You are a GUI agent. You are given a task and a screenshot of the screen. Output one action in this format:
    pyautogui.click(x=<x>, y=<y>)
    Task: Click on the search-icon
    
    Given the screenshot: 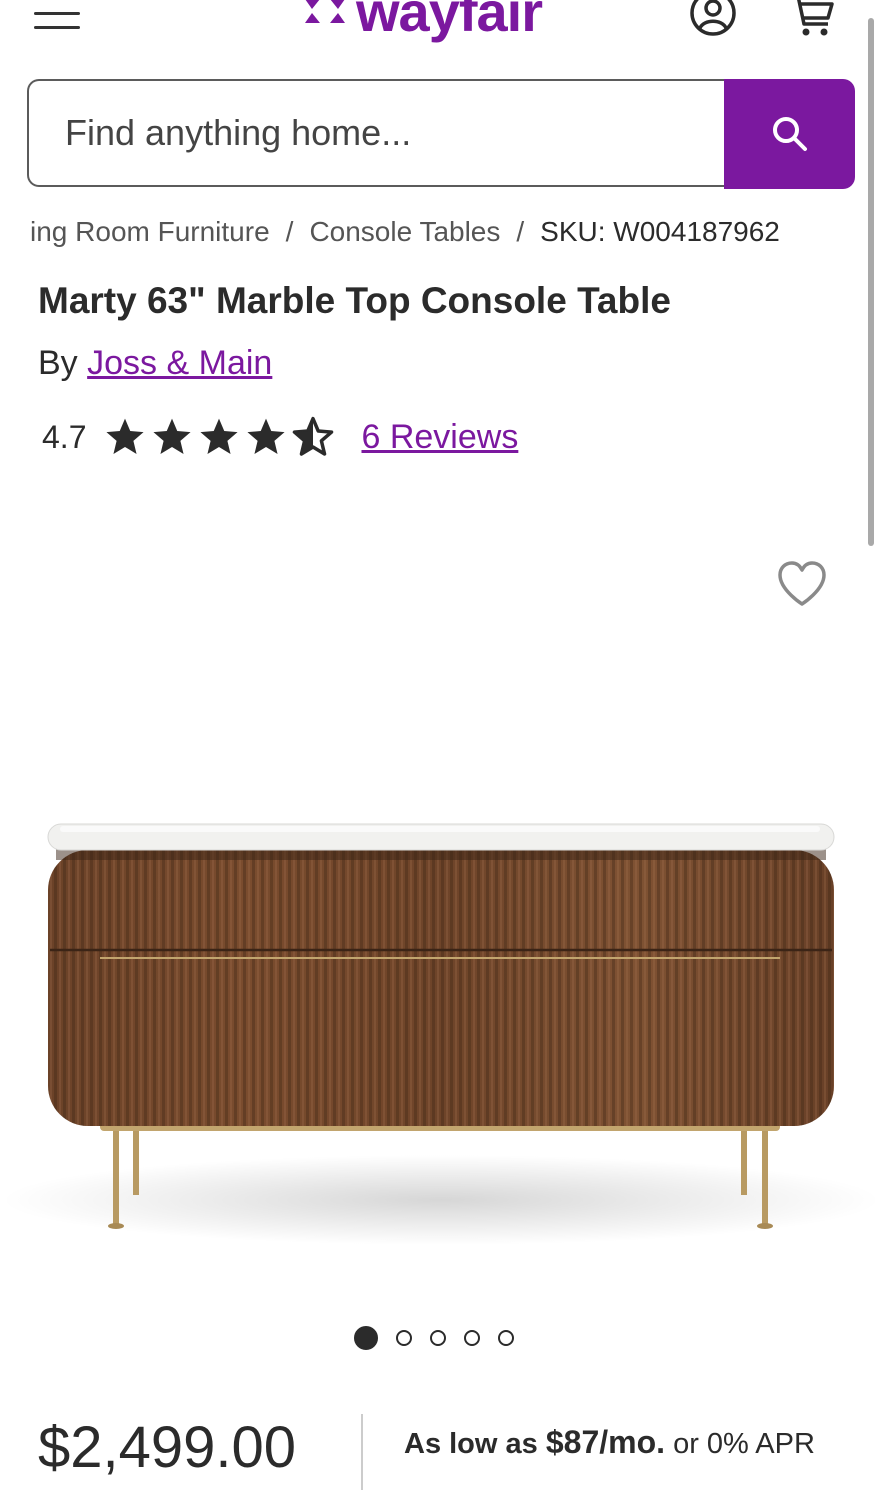 What is the action you would take?
    pyautogui.click(x=789, y=134)
    